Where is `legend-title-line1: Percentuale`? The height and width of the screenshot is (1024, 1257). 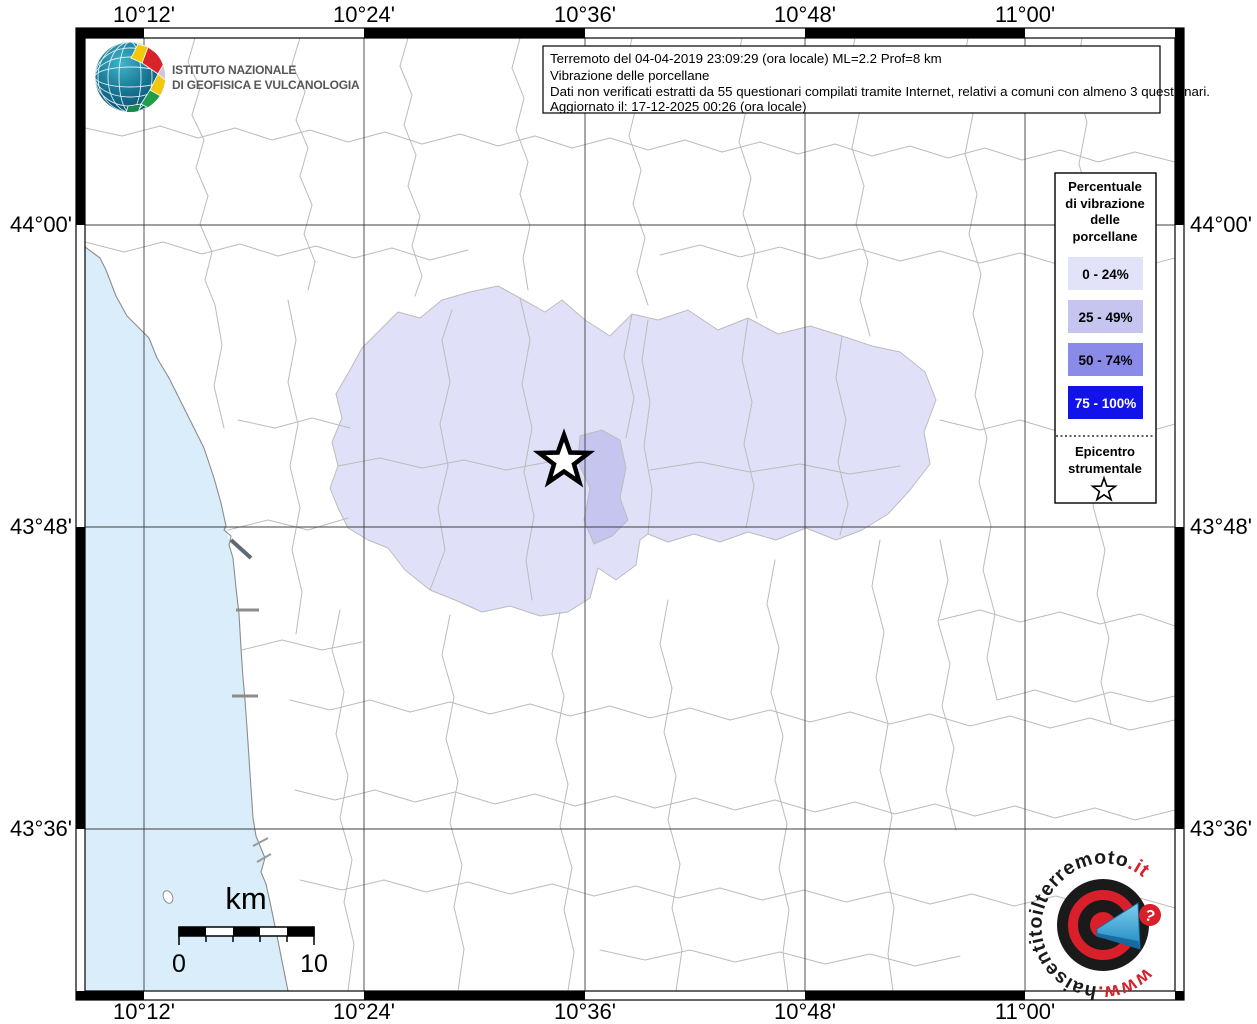
legend-title-line1: Percentuale is located at coordinates (1105, 186).